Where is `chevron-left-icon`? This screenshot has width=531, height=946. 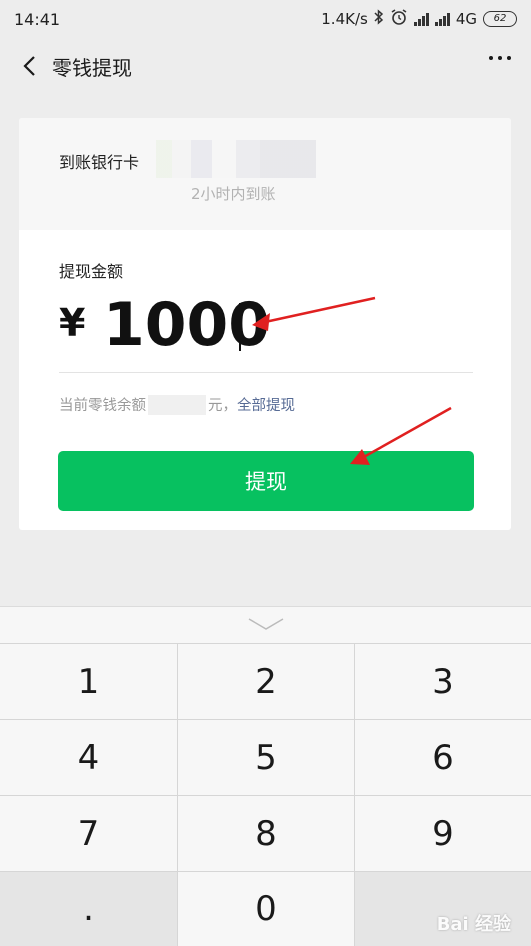 chevron-left-icon is located at coordinates (30, 66).